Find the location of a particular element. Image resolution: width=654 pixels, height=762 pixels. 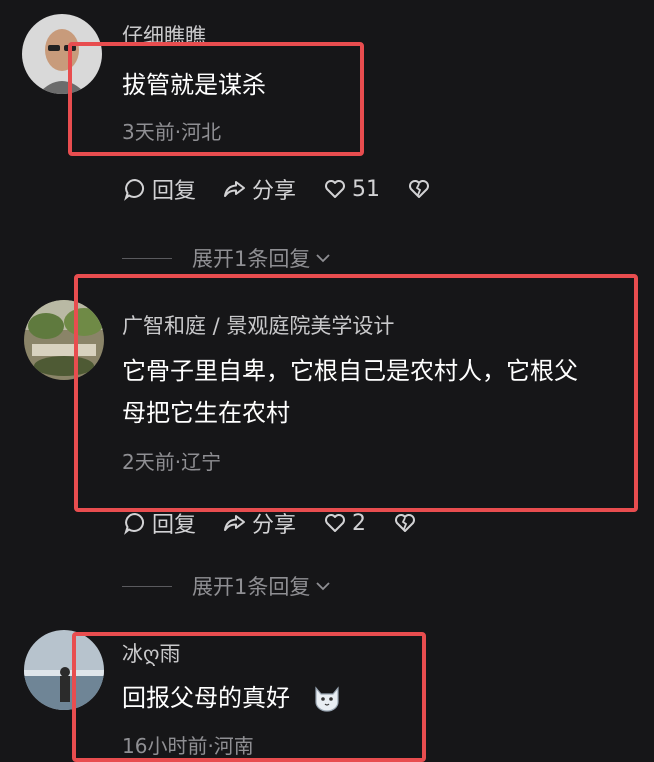

like-button: 2 is located at coordinates (344, 523).